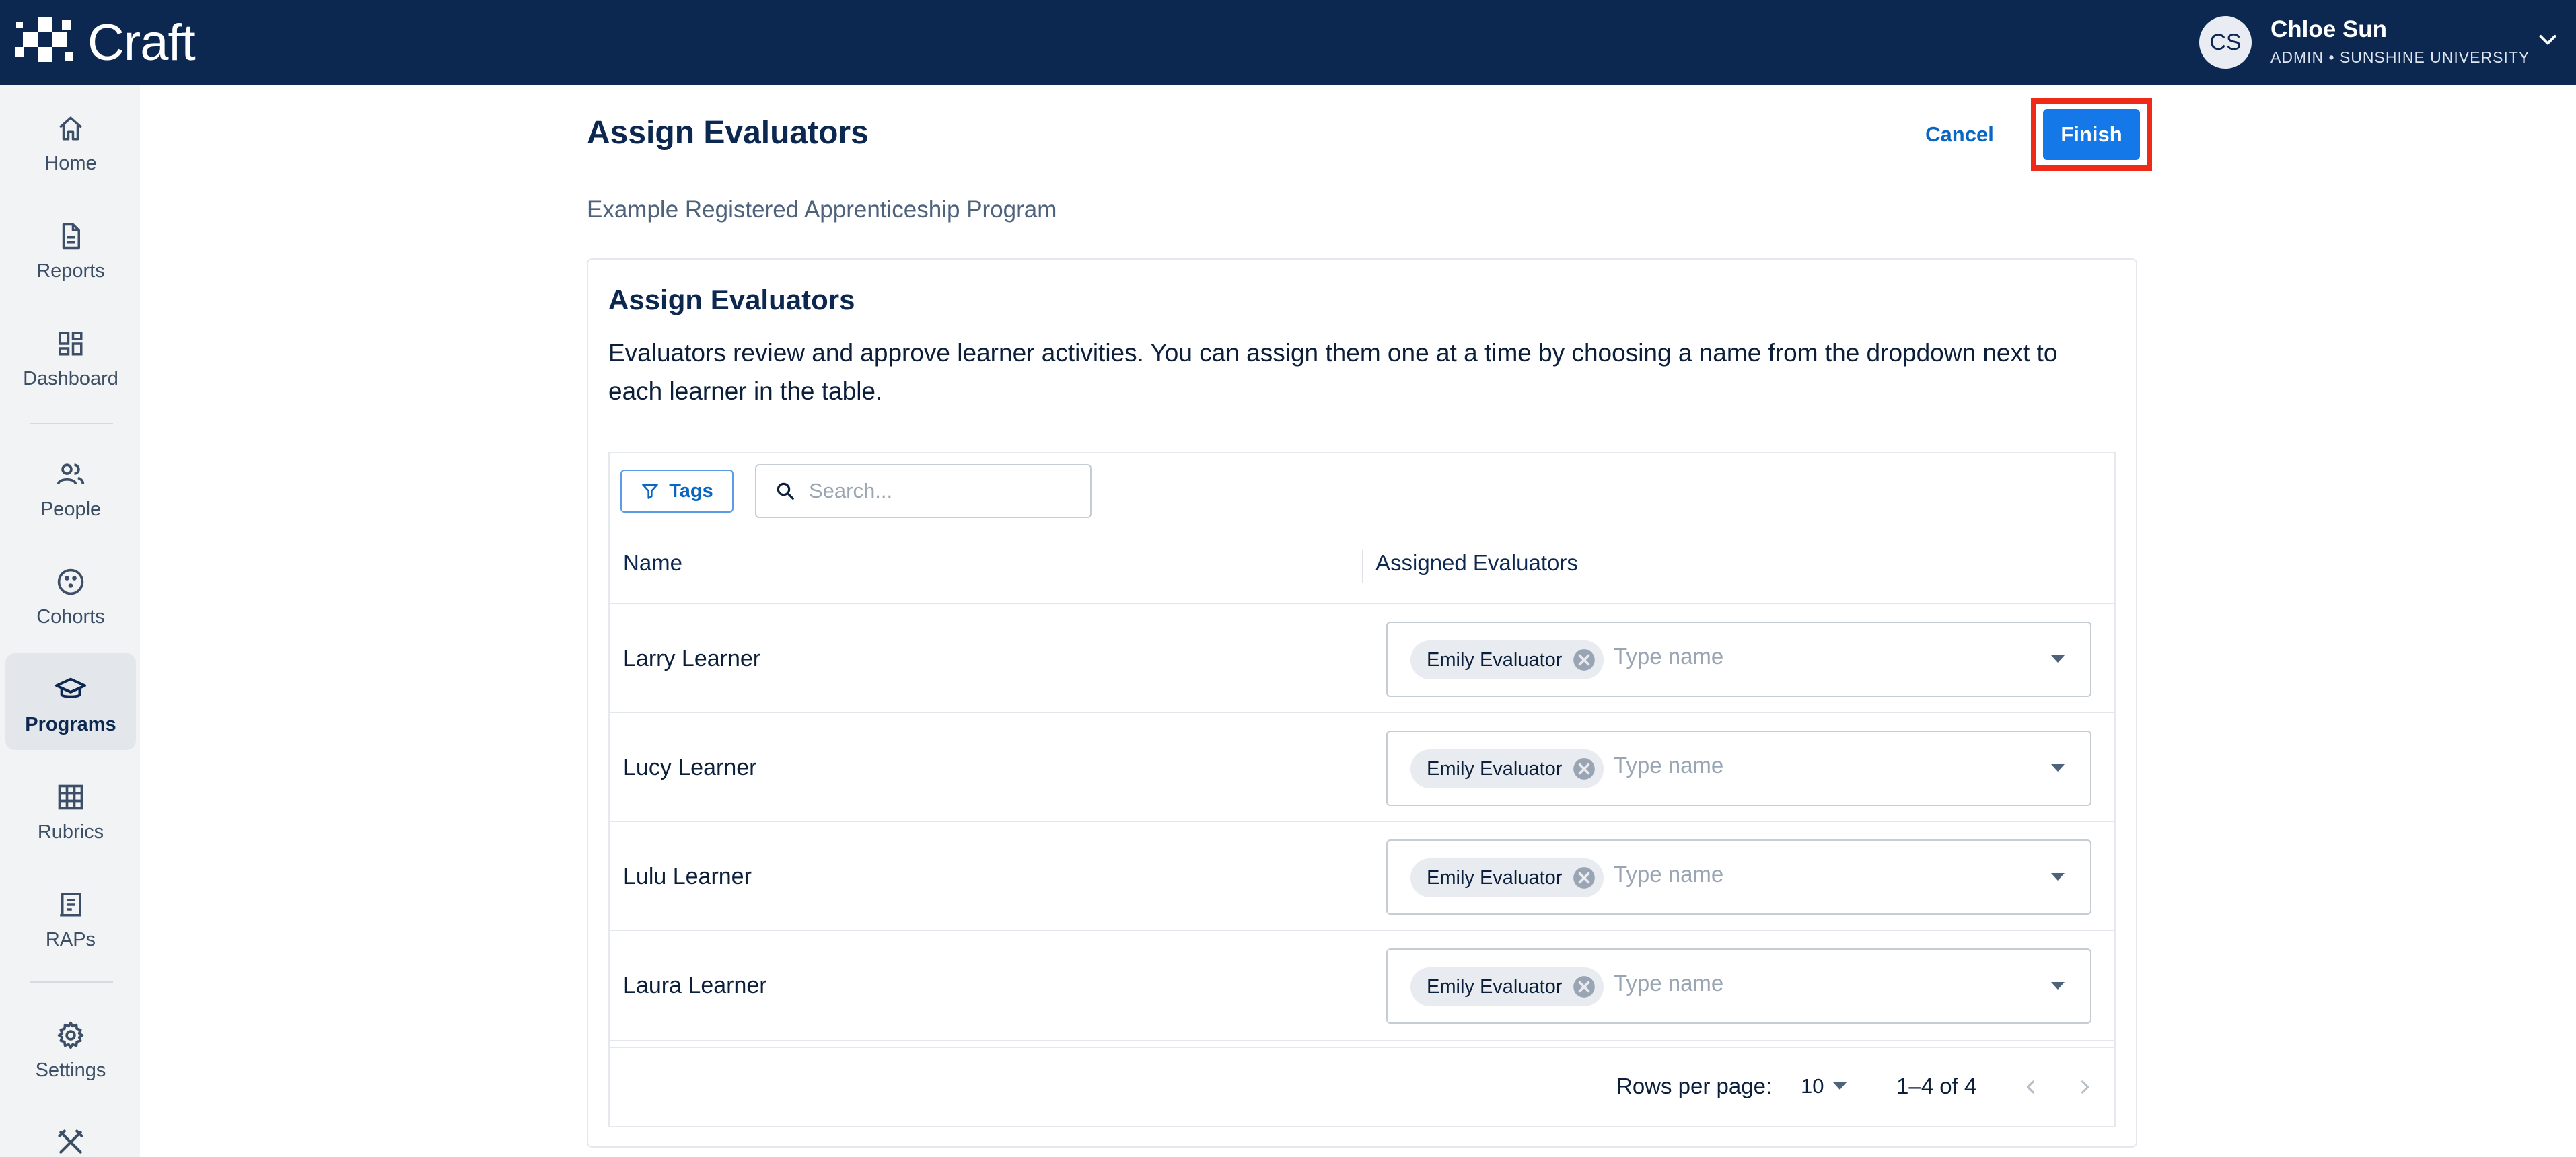 The width and height of the screenshot is (2576, 1157). What do you see at coordinates (1362, 566) in the screenshot?
I see `column-separator` at bounding box center [1362, 566].